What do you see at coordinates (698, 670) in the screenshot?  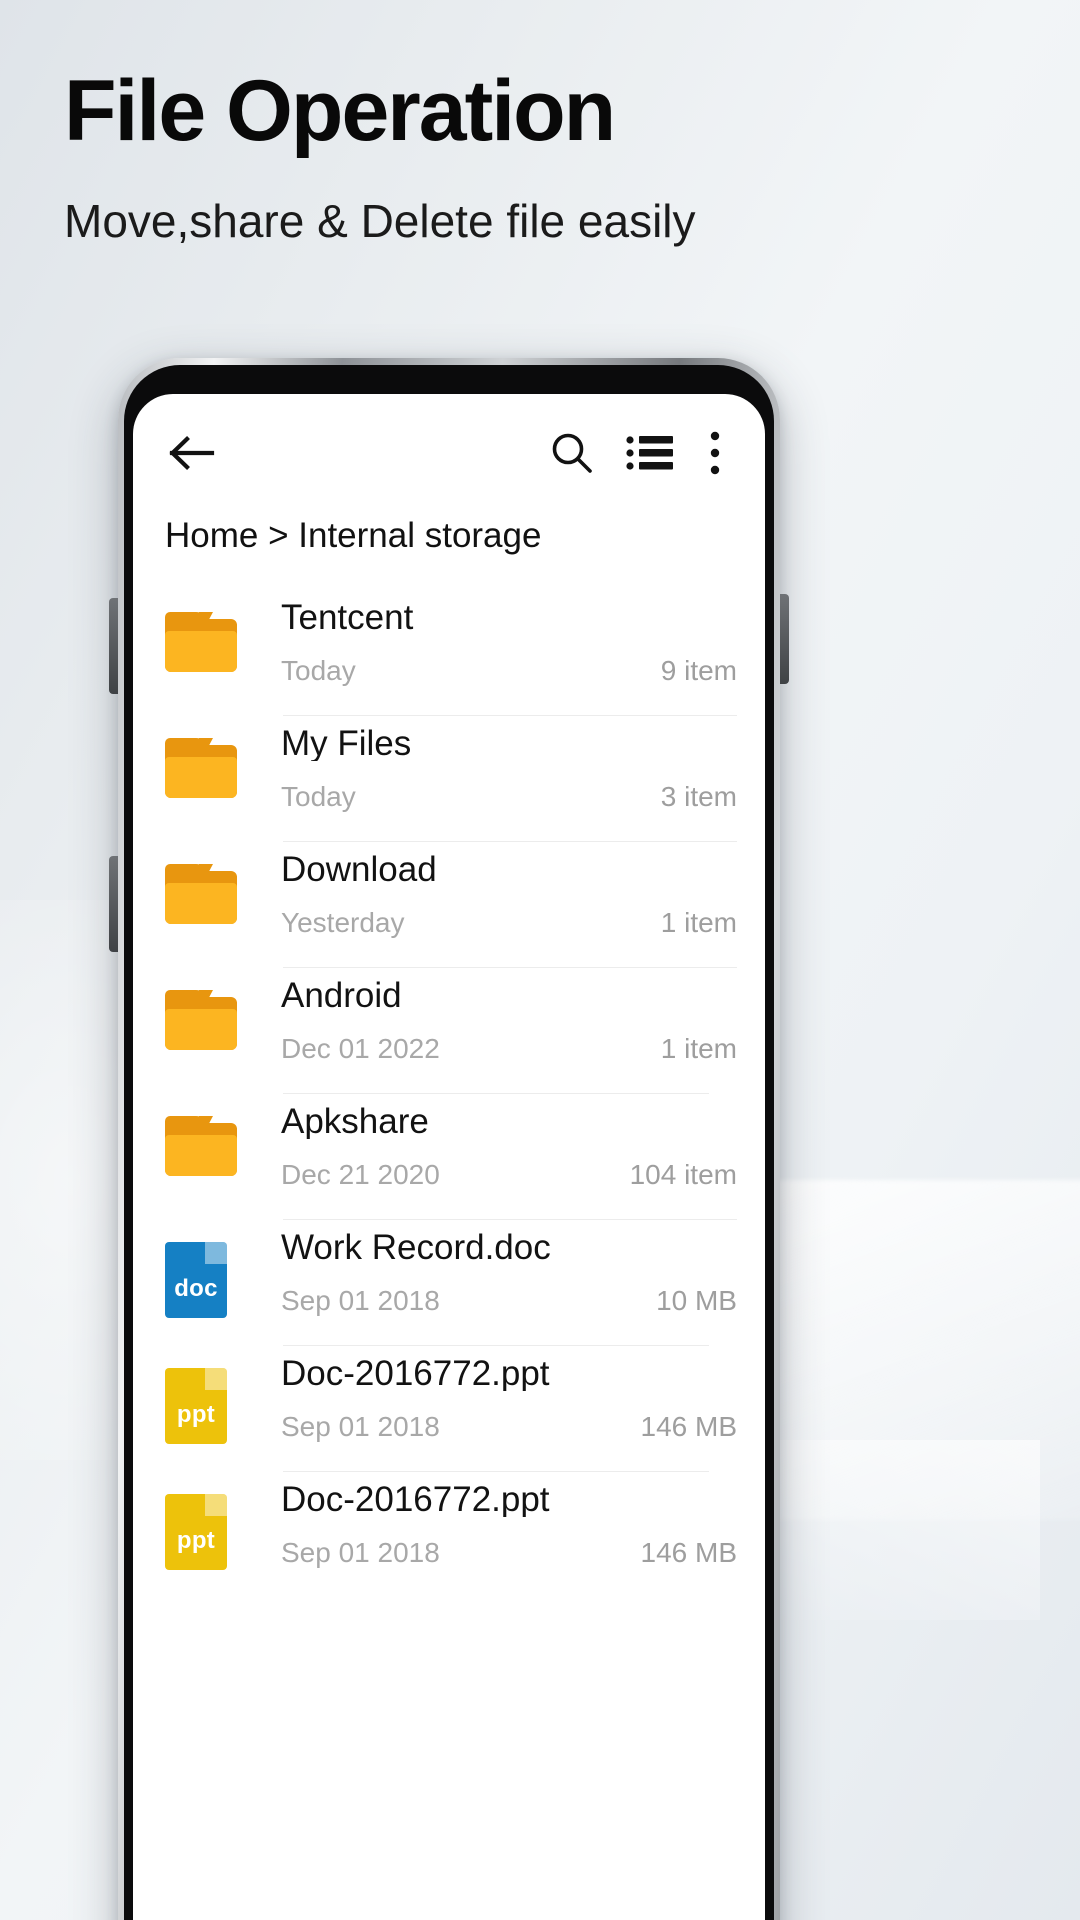 I see `file-size: 9 item` at bounding box center [698, 670].